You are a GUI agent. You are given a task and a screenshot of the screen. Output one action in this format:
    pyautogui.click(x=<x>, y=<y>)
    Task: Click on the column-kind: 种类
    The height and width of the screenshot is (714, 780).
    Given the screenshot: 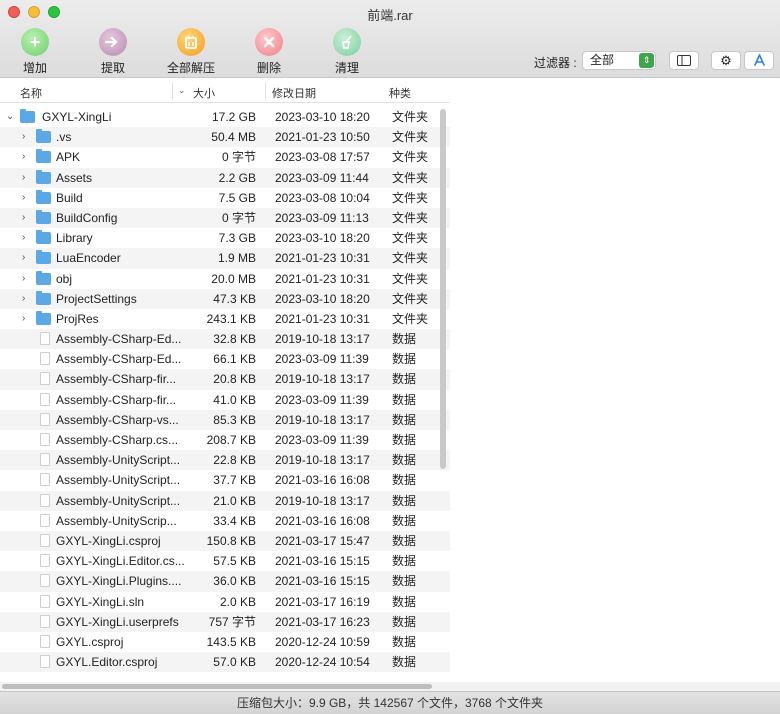 What is the action you would take?
    pyautogui.click(x=400, y=93)
    